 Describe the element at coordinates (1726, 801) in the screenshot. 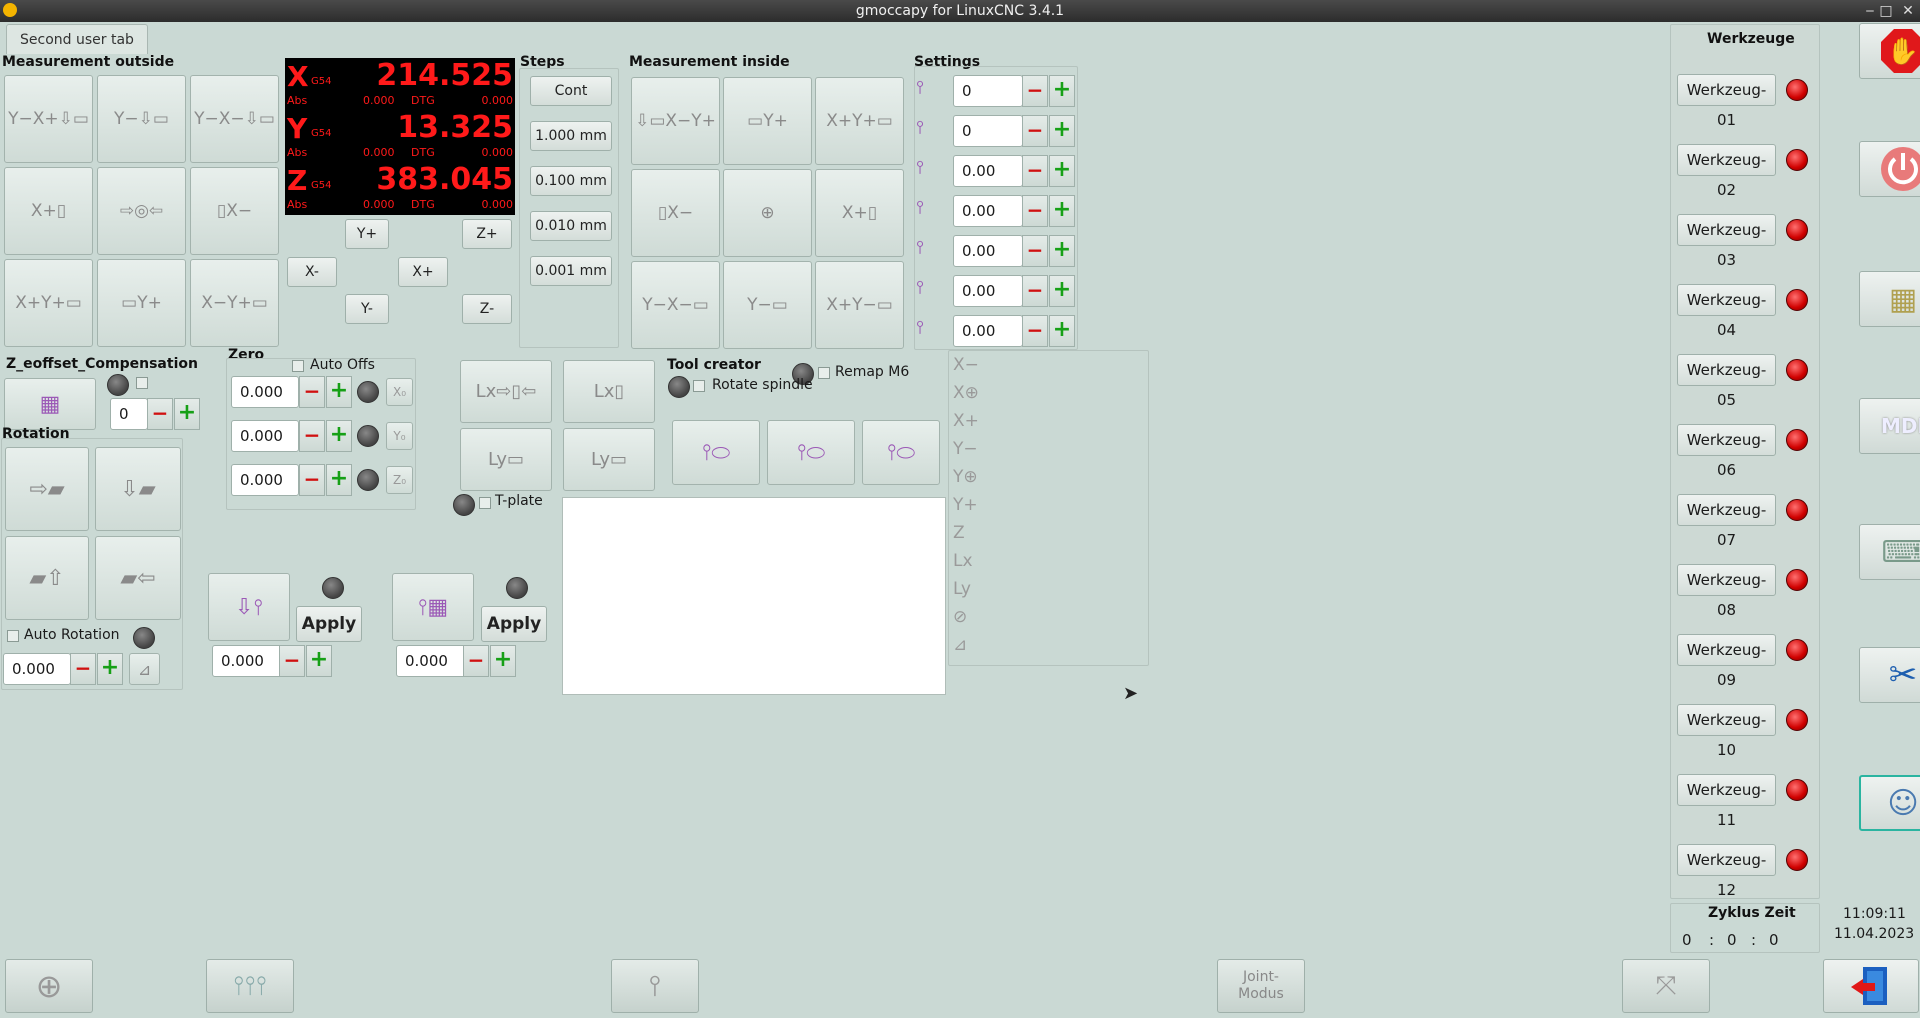

I see `tool-button-11: Werkzeug-11` at that location.